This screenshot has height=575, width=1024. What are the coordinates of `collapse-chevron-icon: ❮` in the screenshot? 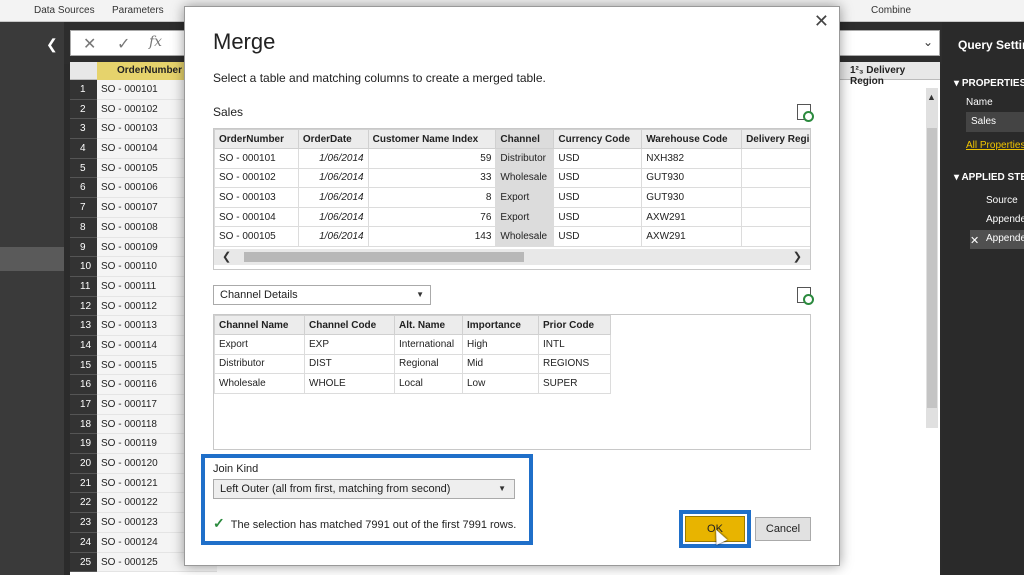 It's located at (52, 44).